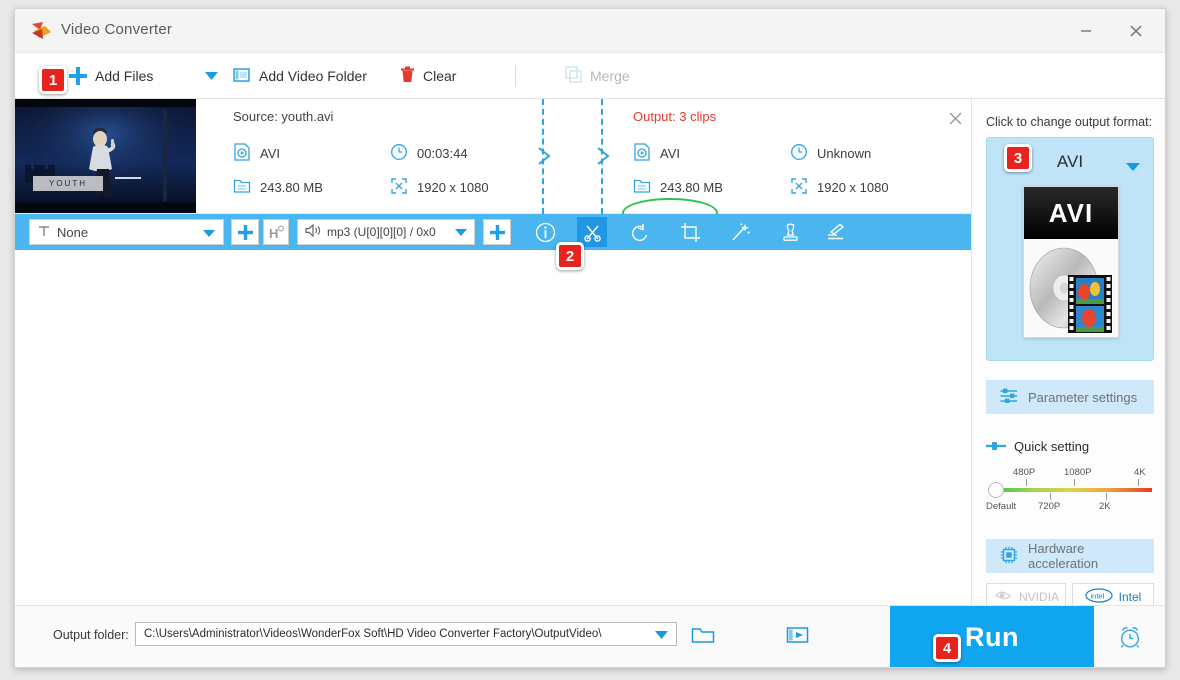  I want to click on subtitle-select: None, so click(126, 232).